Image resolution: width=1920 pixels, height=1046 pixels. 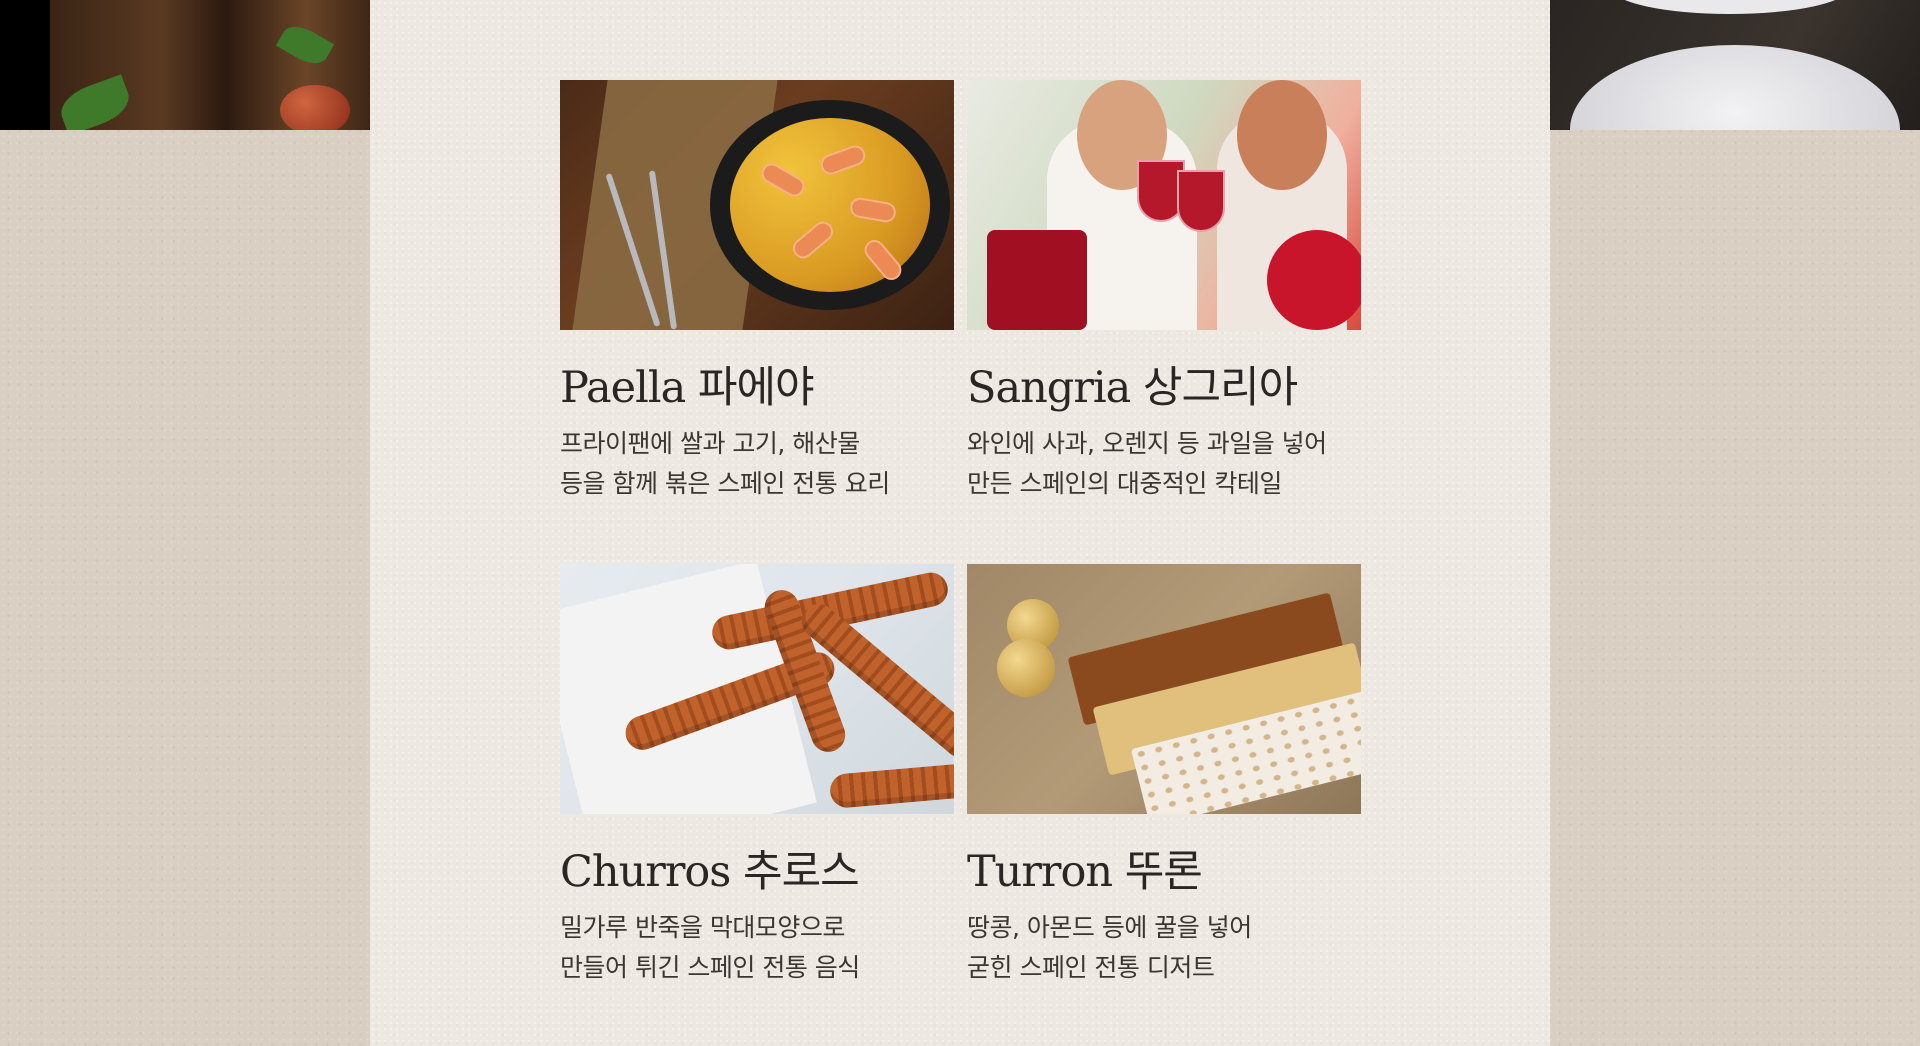 What do you see at coordinates (1124, 483) in the screenshot?
I see `description-line: 만든 스페인의 대중적인 칵테일` at bounding box center [1124, 483].